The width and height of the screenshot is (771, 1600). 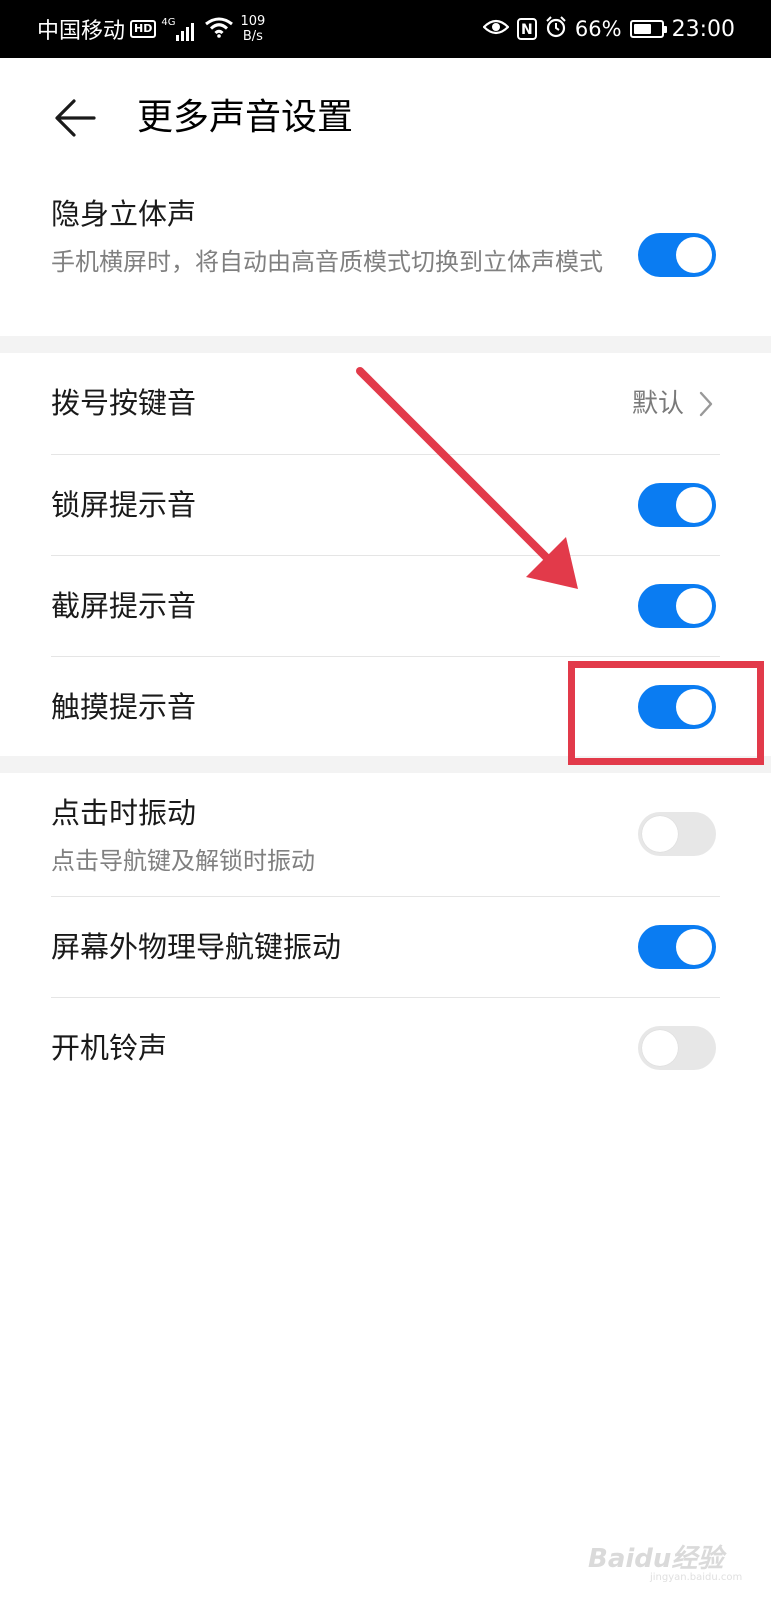 I want to click on alarm-icon, so click(x=556, y=29).